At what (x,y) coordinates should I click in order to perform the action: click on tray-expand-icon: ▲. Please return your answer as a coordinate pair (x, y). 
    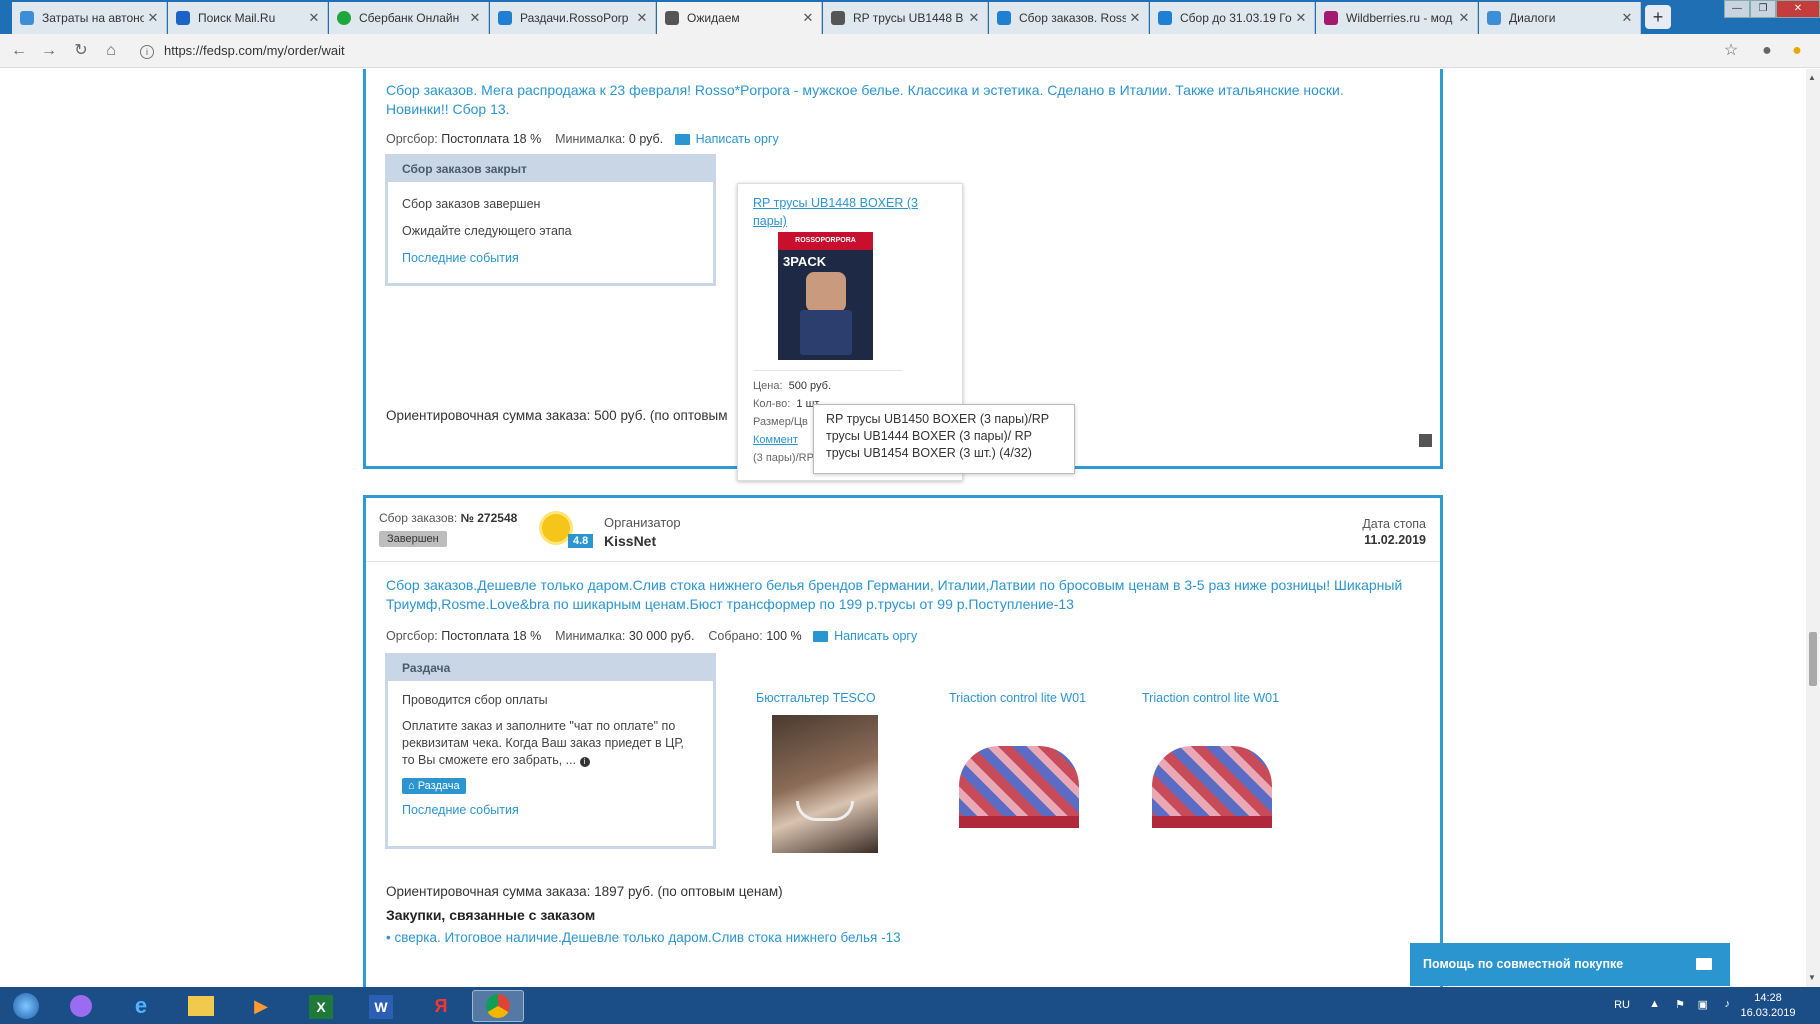
    Looking at the image, I should click on (1654, 1004).